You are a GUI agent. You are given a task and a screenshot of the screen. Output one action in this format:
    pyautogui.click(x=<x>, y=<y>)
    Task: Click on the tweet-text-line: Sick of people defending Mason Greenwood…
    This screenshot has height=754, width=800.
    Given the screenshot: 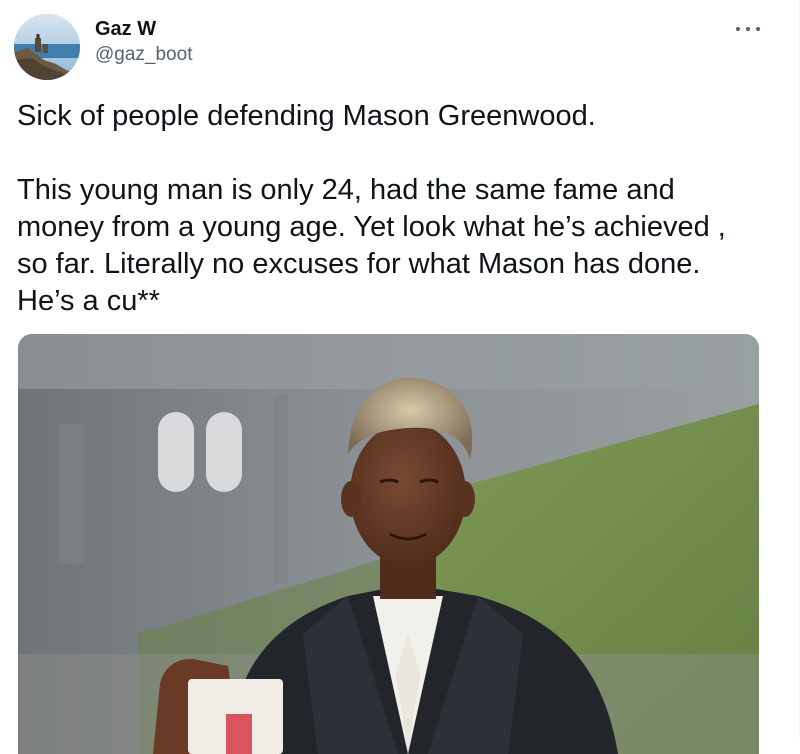 What is the action you would take?
    pyautogui.click(x=306, y=116)
    